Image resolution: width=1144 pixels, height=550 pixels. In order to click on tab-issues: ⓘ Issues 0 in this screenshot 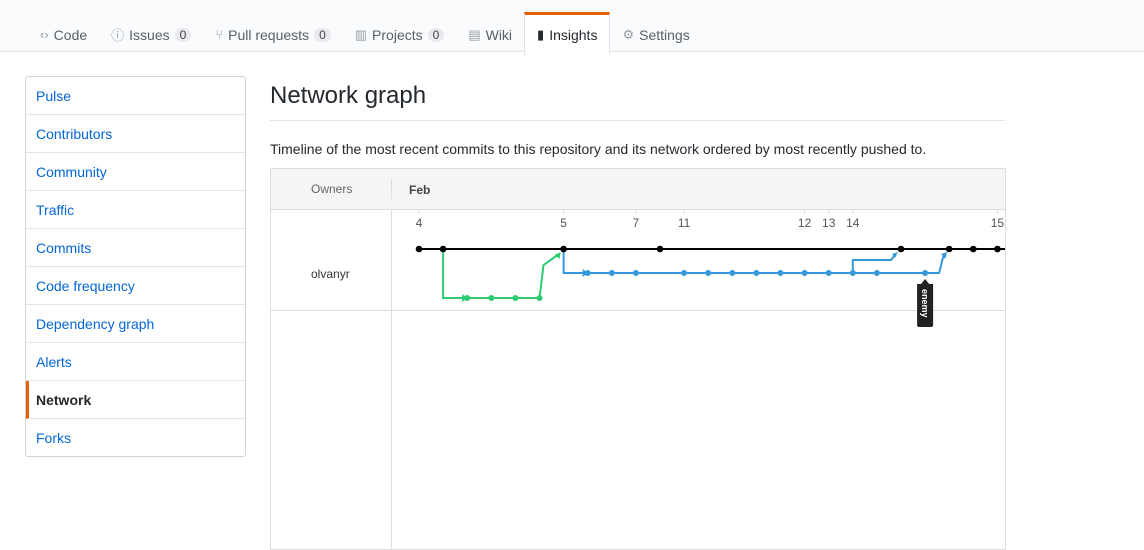, I will do `click(151, 33)`.